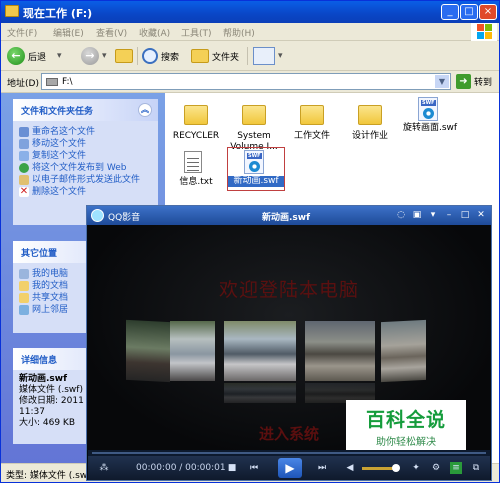 The width and height of the screenshot is (500, 483). What do you see at coordinates (289, 215) in the screenshot?
I see `player-title-bar: QQ影音 新动画.swf ◌ ▣ ▾ – □ ✕` at bounding box center [289, 215].